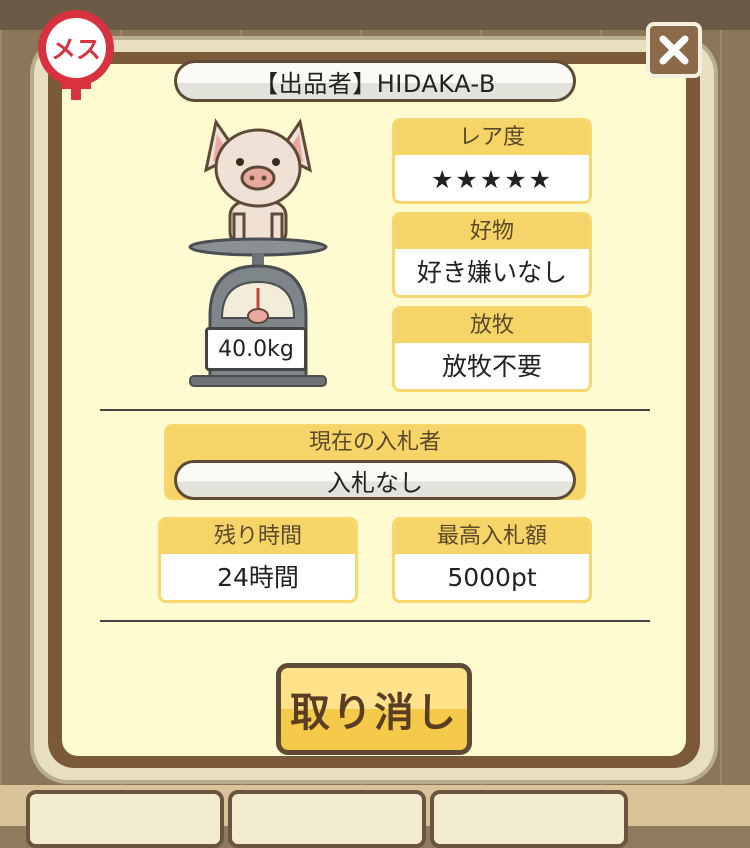 The height and width of the screenshot is (848, 750). I want to click on close-button, so click(674, 50).